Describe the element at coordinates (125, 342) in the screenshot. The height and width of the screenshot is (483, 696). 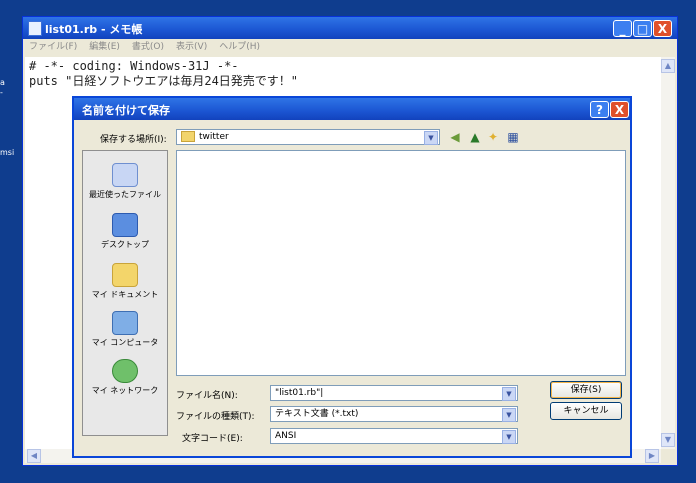
I see `place-label: マイ コンピュータ` at that location.